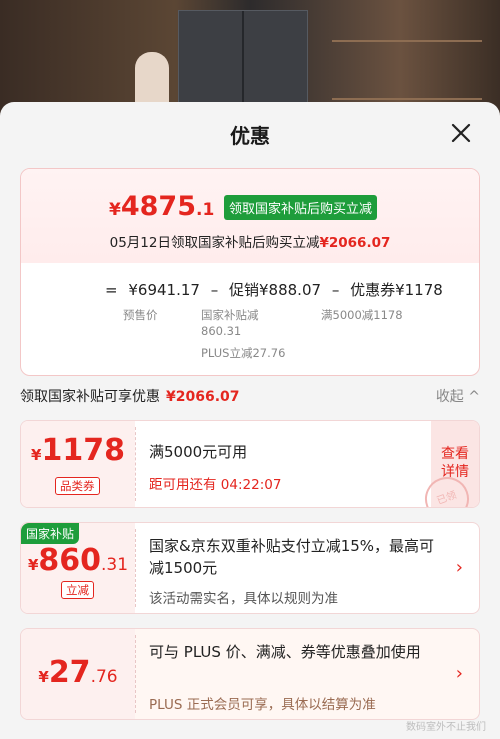 This screenshot has width=500, height=739. What do you see at coordinates (446, 727) in the screenshot?
I see `watermark: 数码室外不止我们` at bounding box center [446, 727].